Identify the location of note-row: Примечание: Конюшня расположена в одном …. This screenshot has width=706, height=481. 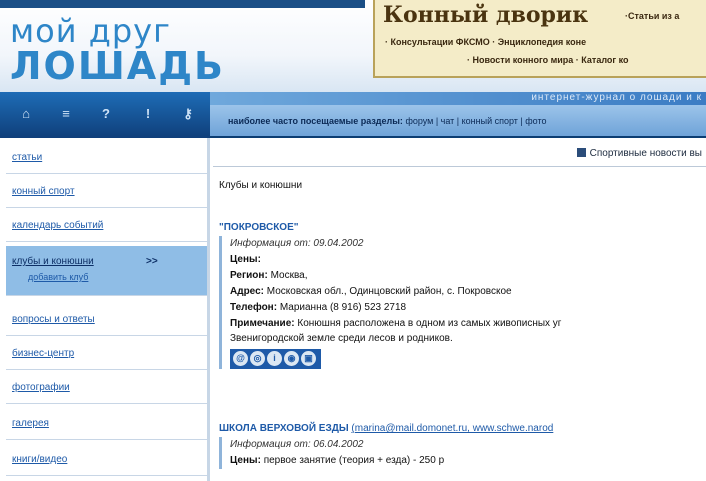
(468, 324).